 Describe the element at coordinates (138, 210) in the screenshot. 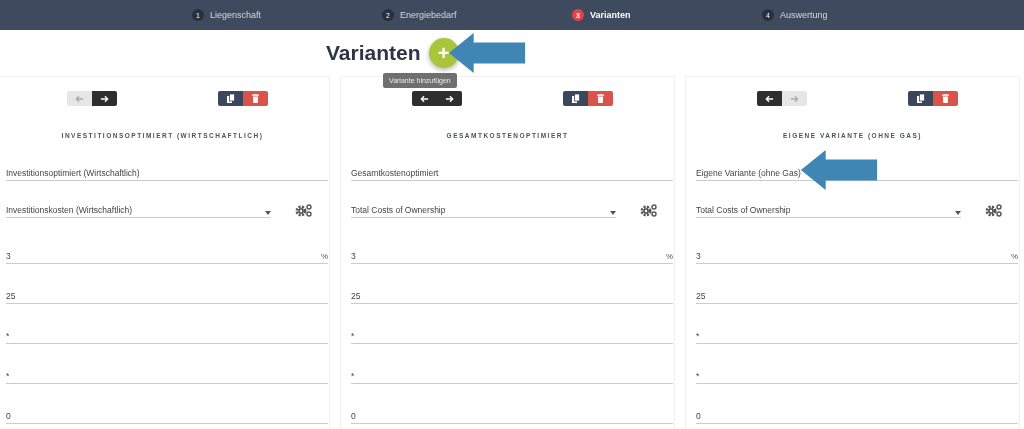

I see `objective-select: Investitionskosten (Wirtschaftlich)` at that location.